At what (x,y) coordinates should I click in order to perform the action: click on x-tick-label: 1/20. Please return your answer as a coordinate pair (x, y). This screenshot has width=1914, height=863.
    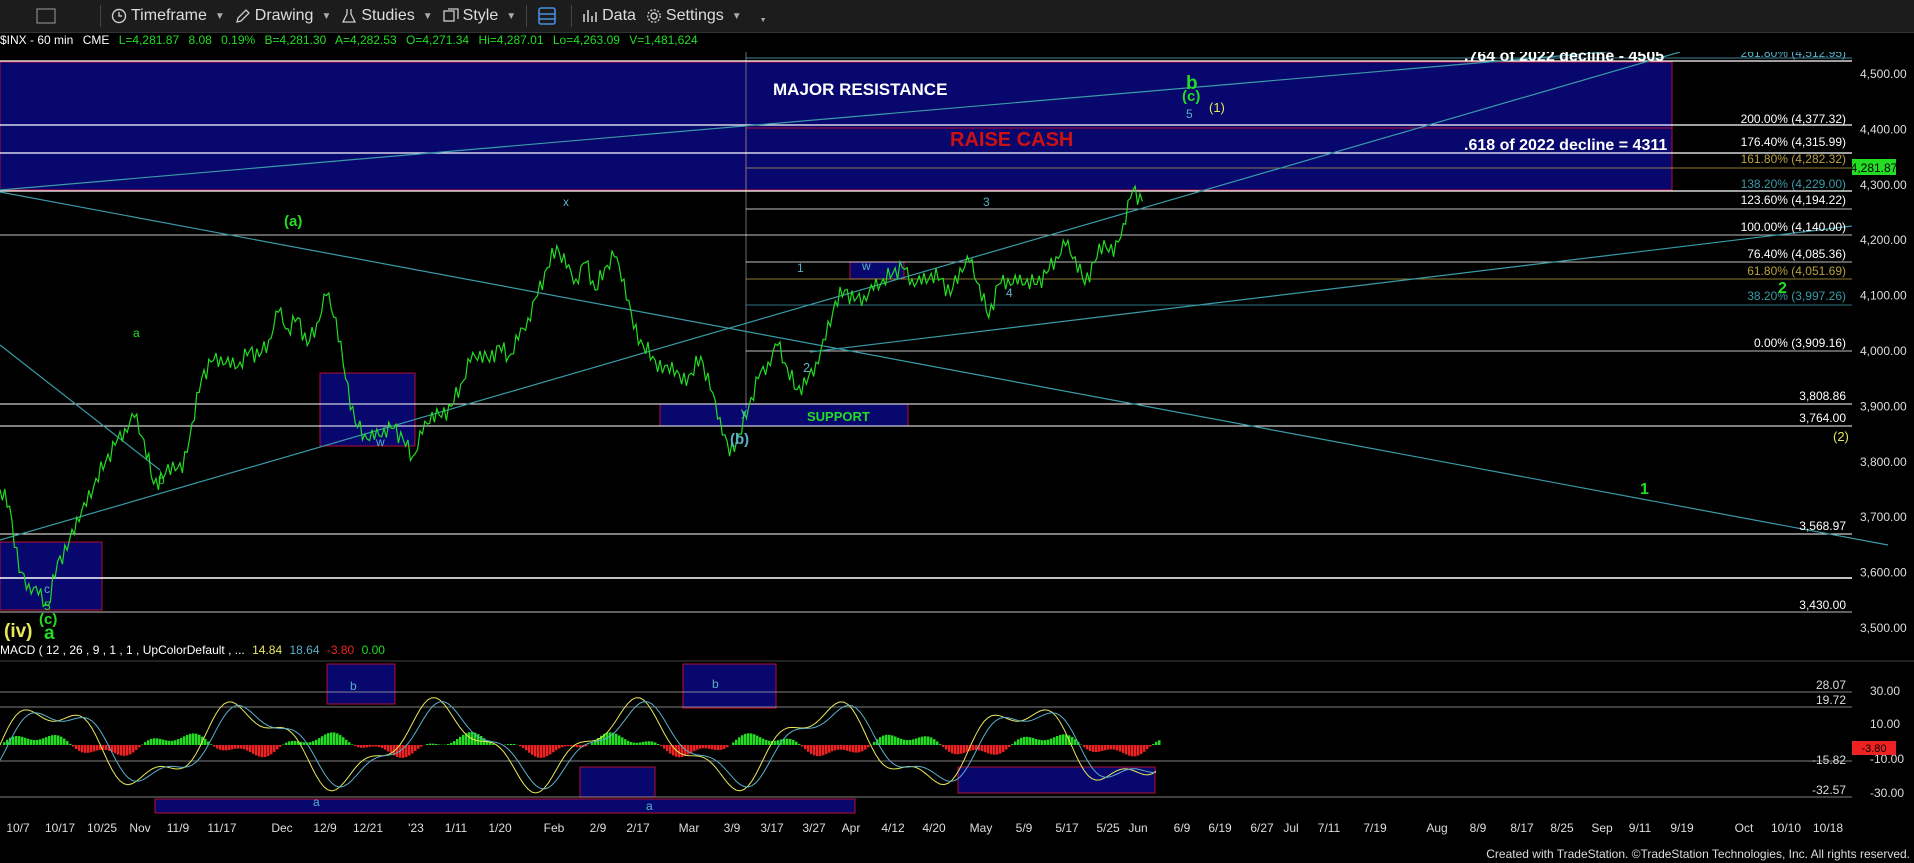
    Looking at the image, I should click on (500, 828).